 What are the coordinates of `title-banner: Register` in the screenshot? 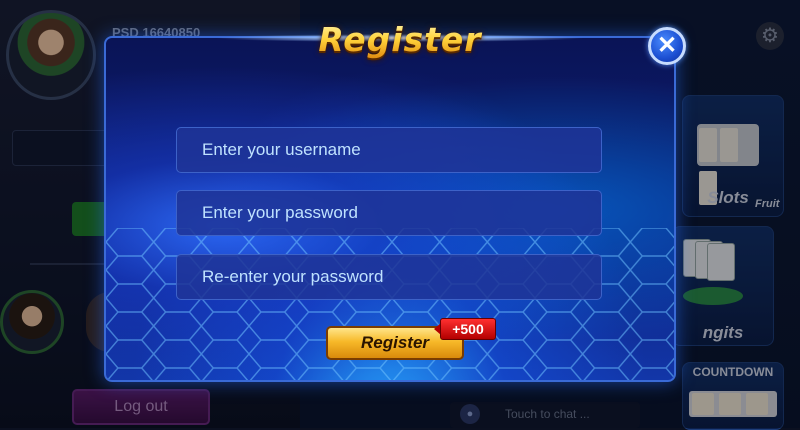 It's located at (400, 37).